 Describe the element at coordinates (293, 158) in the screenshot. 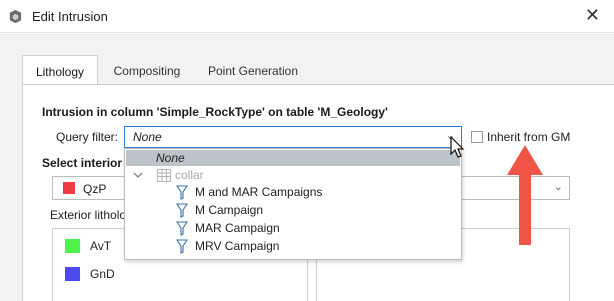

I see `dropdown-item-none: None` at that location.